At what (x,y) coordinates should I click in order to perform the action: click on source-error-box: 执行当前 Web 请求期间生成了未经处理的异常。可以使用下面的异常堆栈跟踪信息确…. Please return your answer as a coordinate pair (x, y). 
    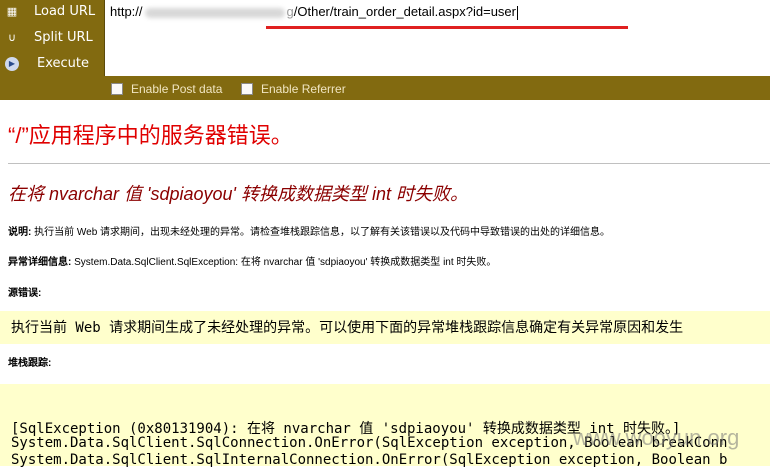
    Looking at the image, I should click on (385, 327).